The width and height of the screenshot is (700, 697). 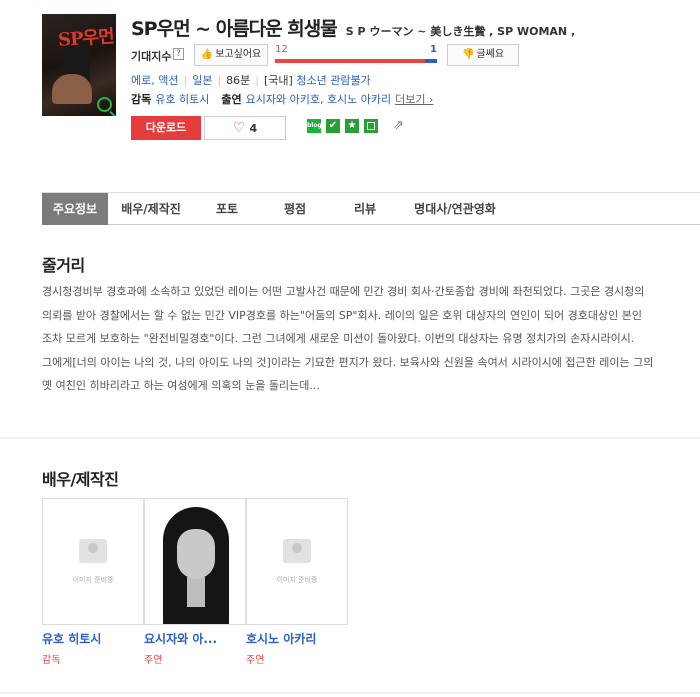 I want to click on gauge-fill, so click(x=350, y=61).